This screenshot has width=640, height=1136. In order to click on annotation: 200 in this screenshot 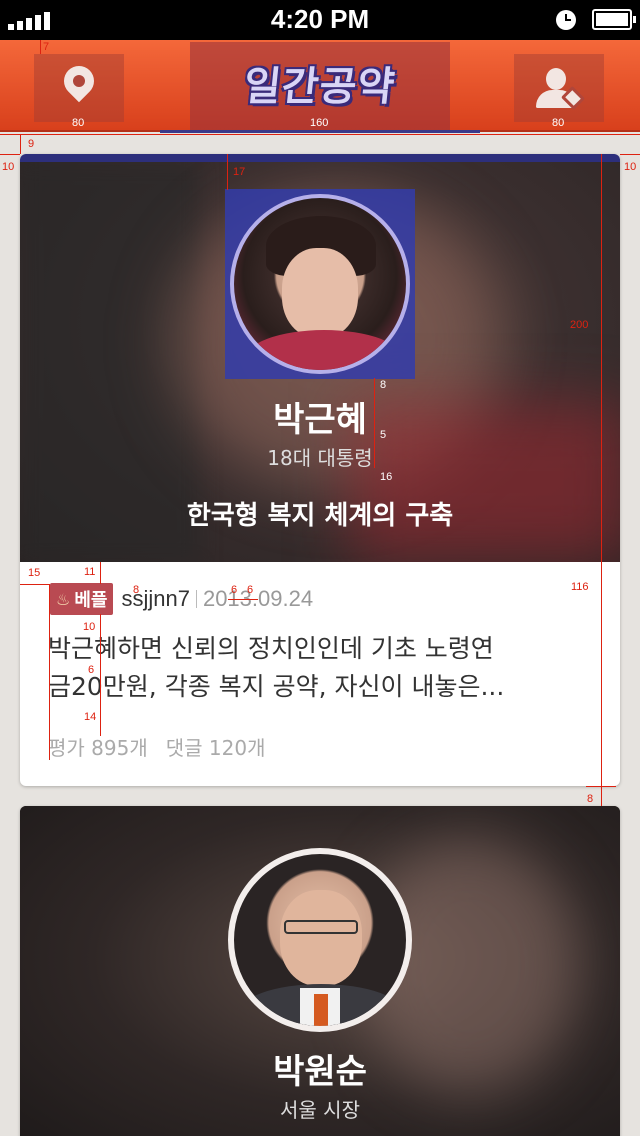, I will do `click(579, 325)`.